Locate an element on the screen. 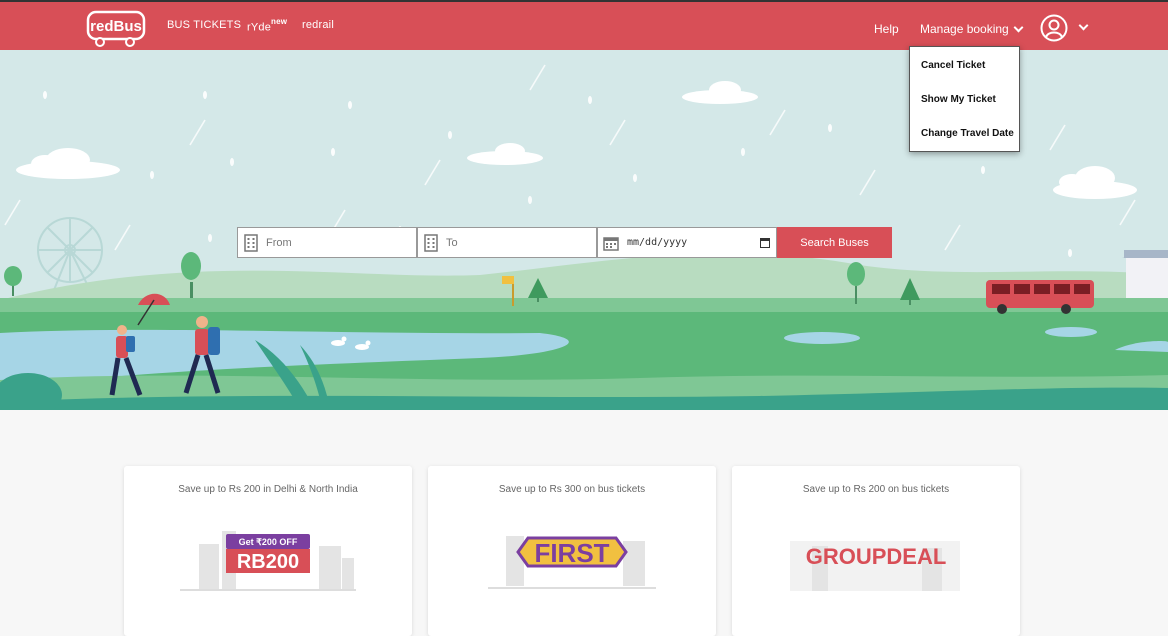 The height and width of the screenshot is (636, 1168). nav-ryde: rYdenew is located at coordinates (267, 25).